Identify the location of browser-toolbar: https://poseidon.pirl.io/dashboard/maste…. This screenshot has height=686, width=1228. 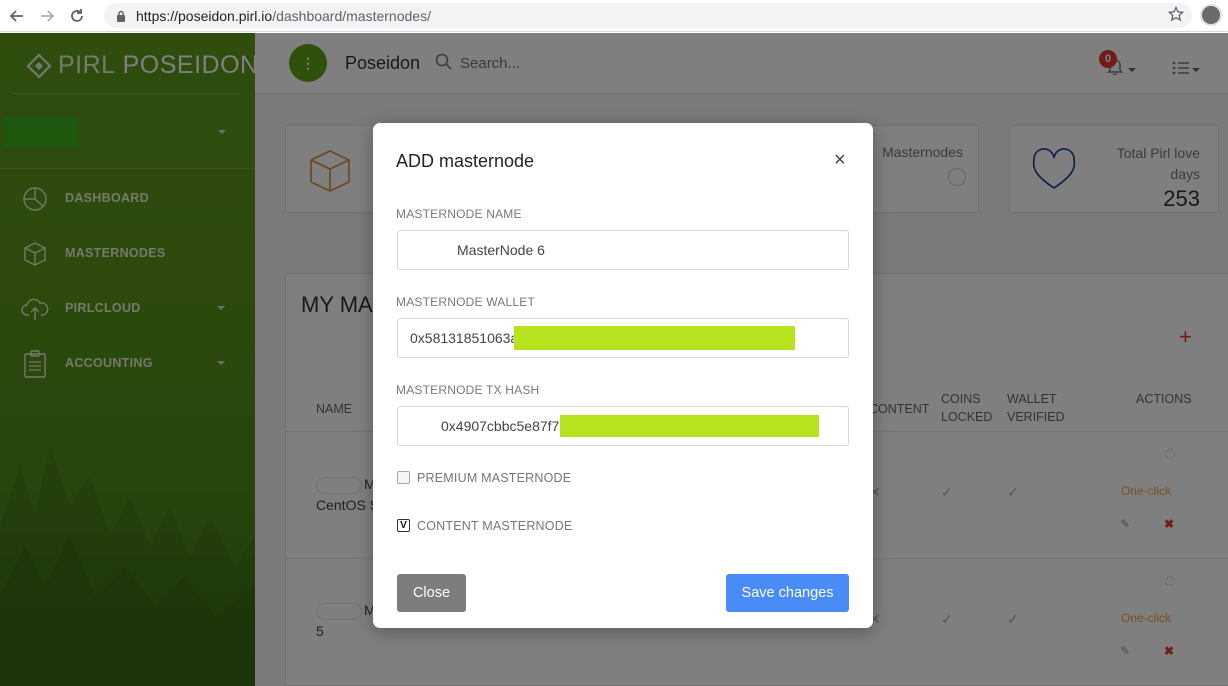
(614, 16).